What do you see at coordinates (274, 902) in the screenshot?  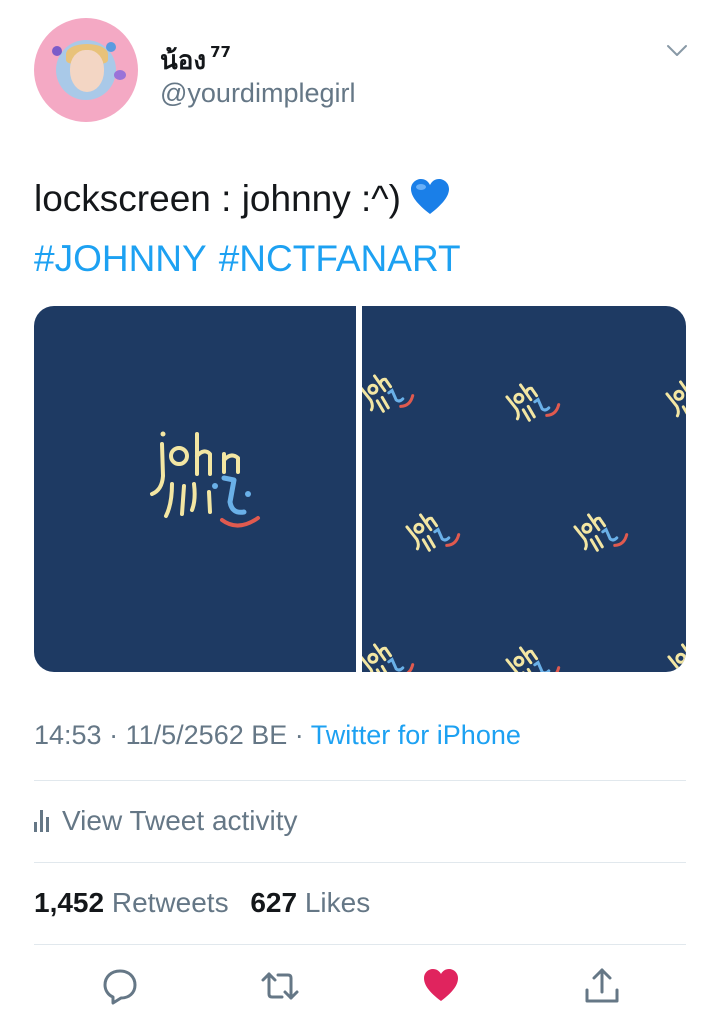 I see `likes-count: 627` at bounding box center [274, 902].